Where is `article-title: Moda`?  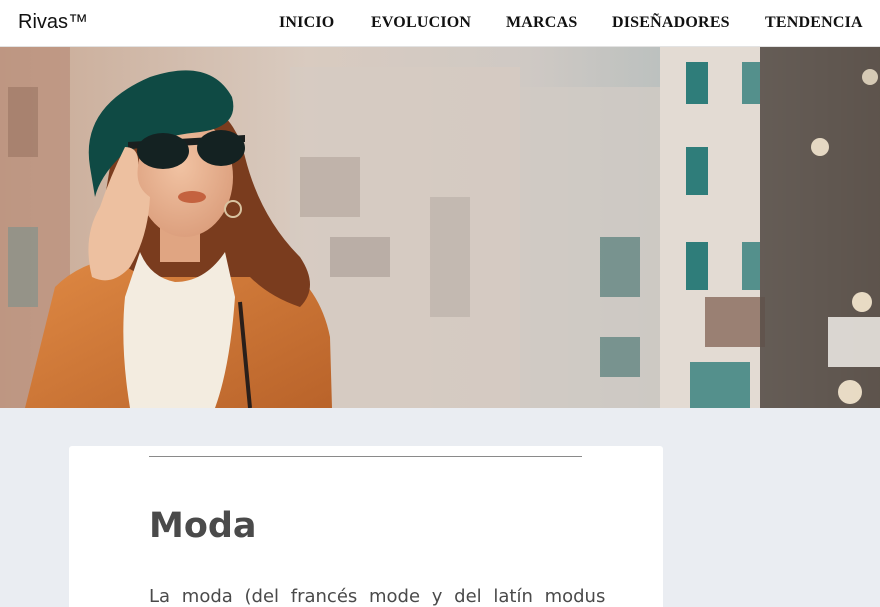 article-title: Moda is located at coordinates (203, 526).